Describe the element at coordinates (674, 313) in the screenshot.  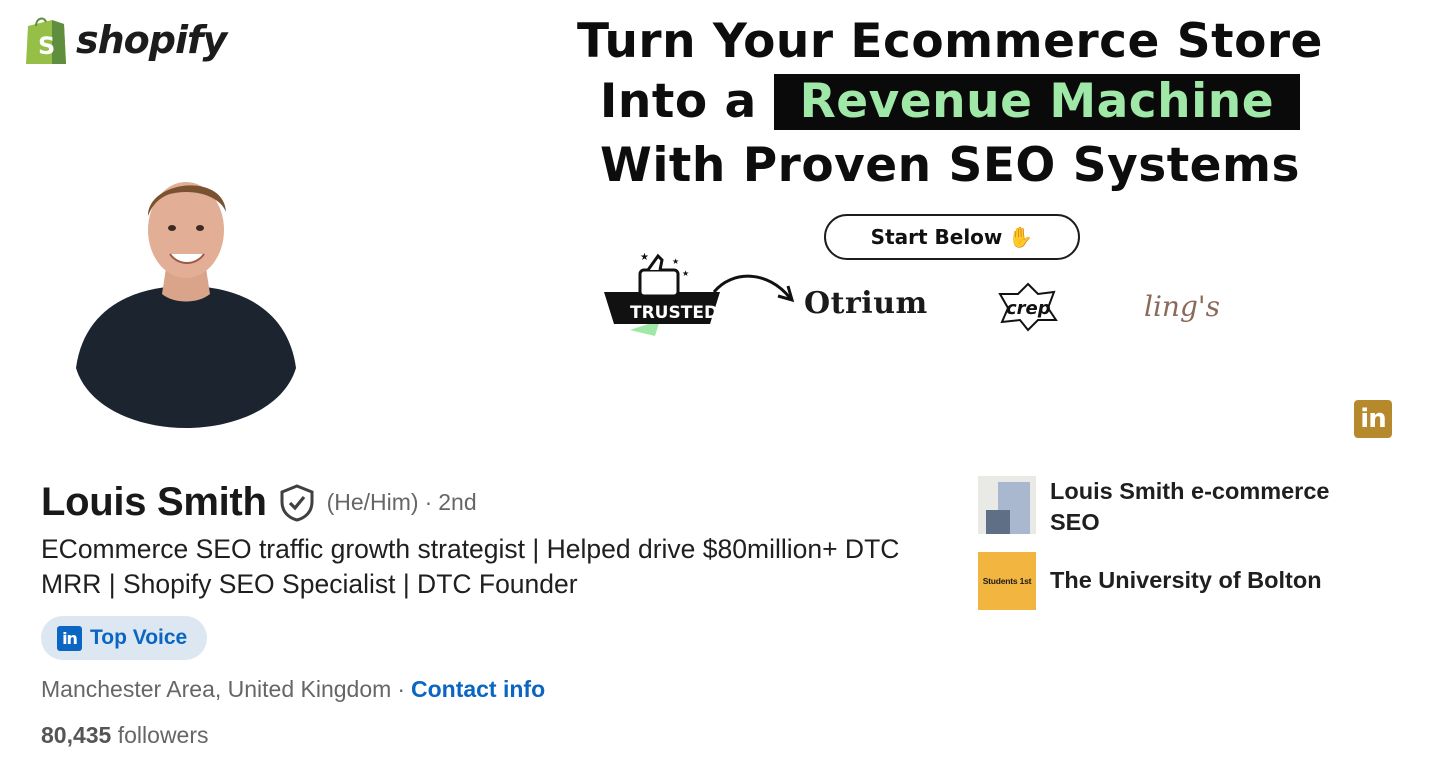
I see `trusted-label: TRUSTED` at that location.